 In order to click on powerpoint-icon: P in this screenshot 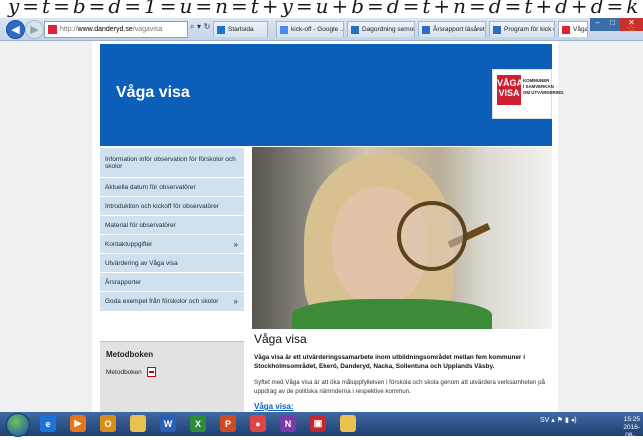, I will do `click(228, 423)`.